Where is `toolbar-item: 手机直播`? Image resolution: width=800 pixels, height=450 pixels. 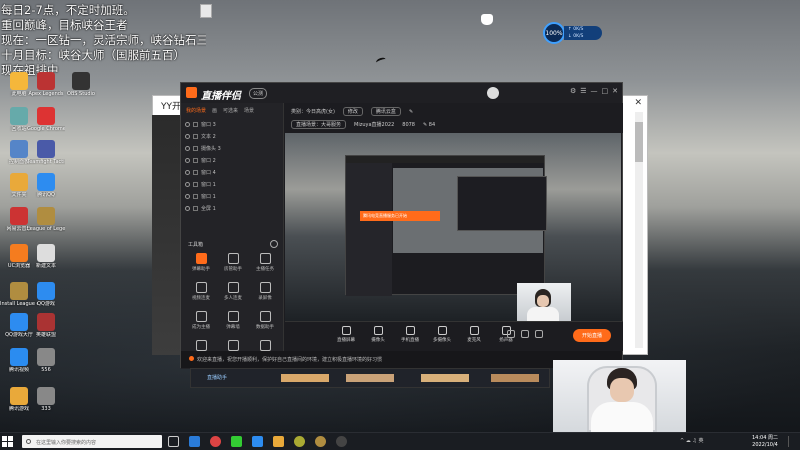 toolbar-item: 手机直播 is located at coordinates (410, 334).